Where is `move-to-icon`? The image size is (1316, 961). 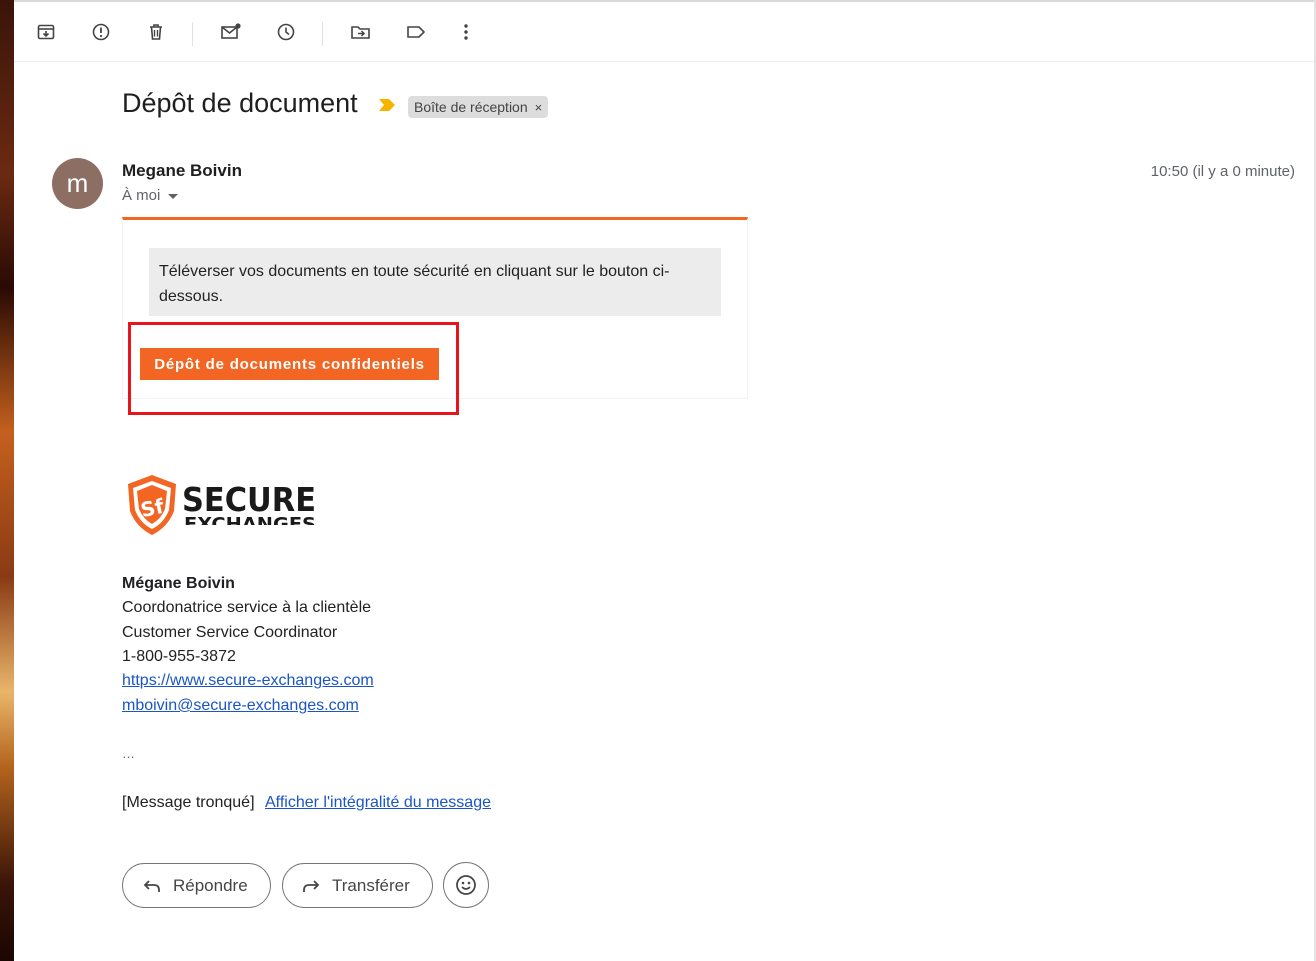 move-to-icon is located at coordinates (361, 32).